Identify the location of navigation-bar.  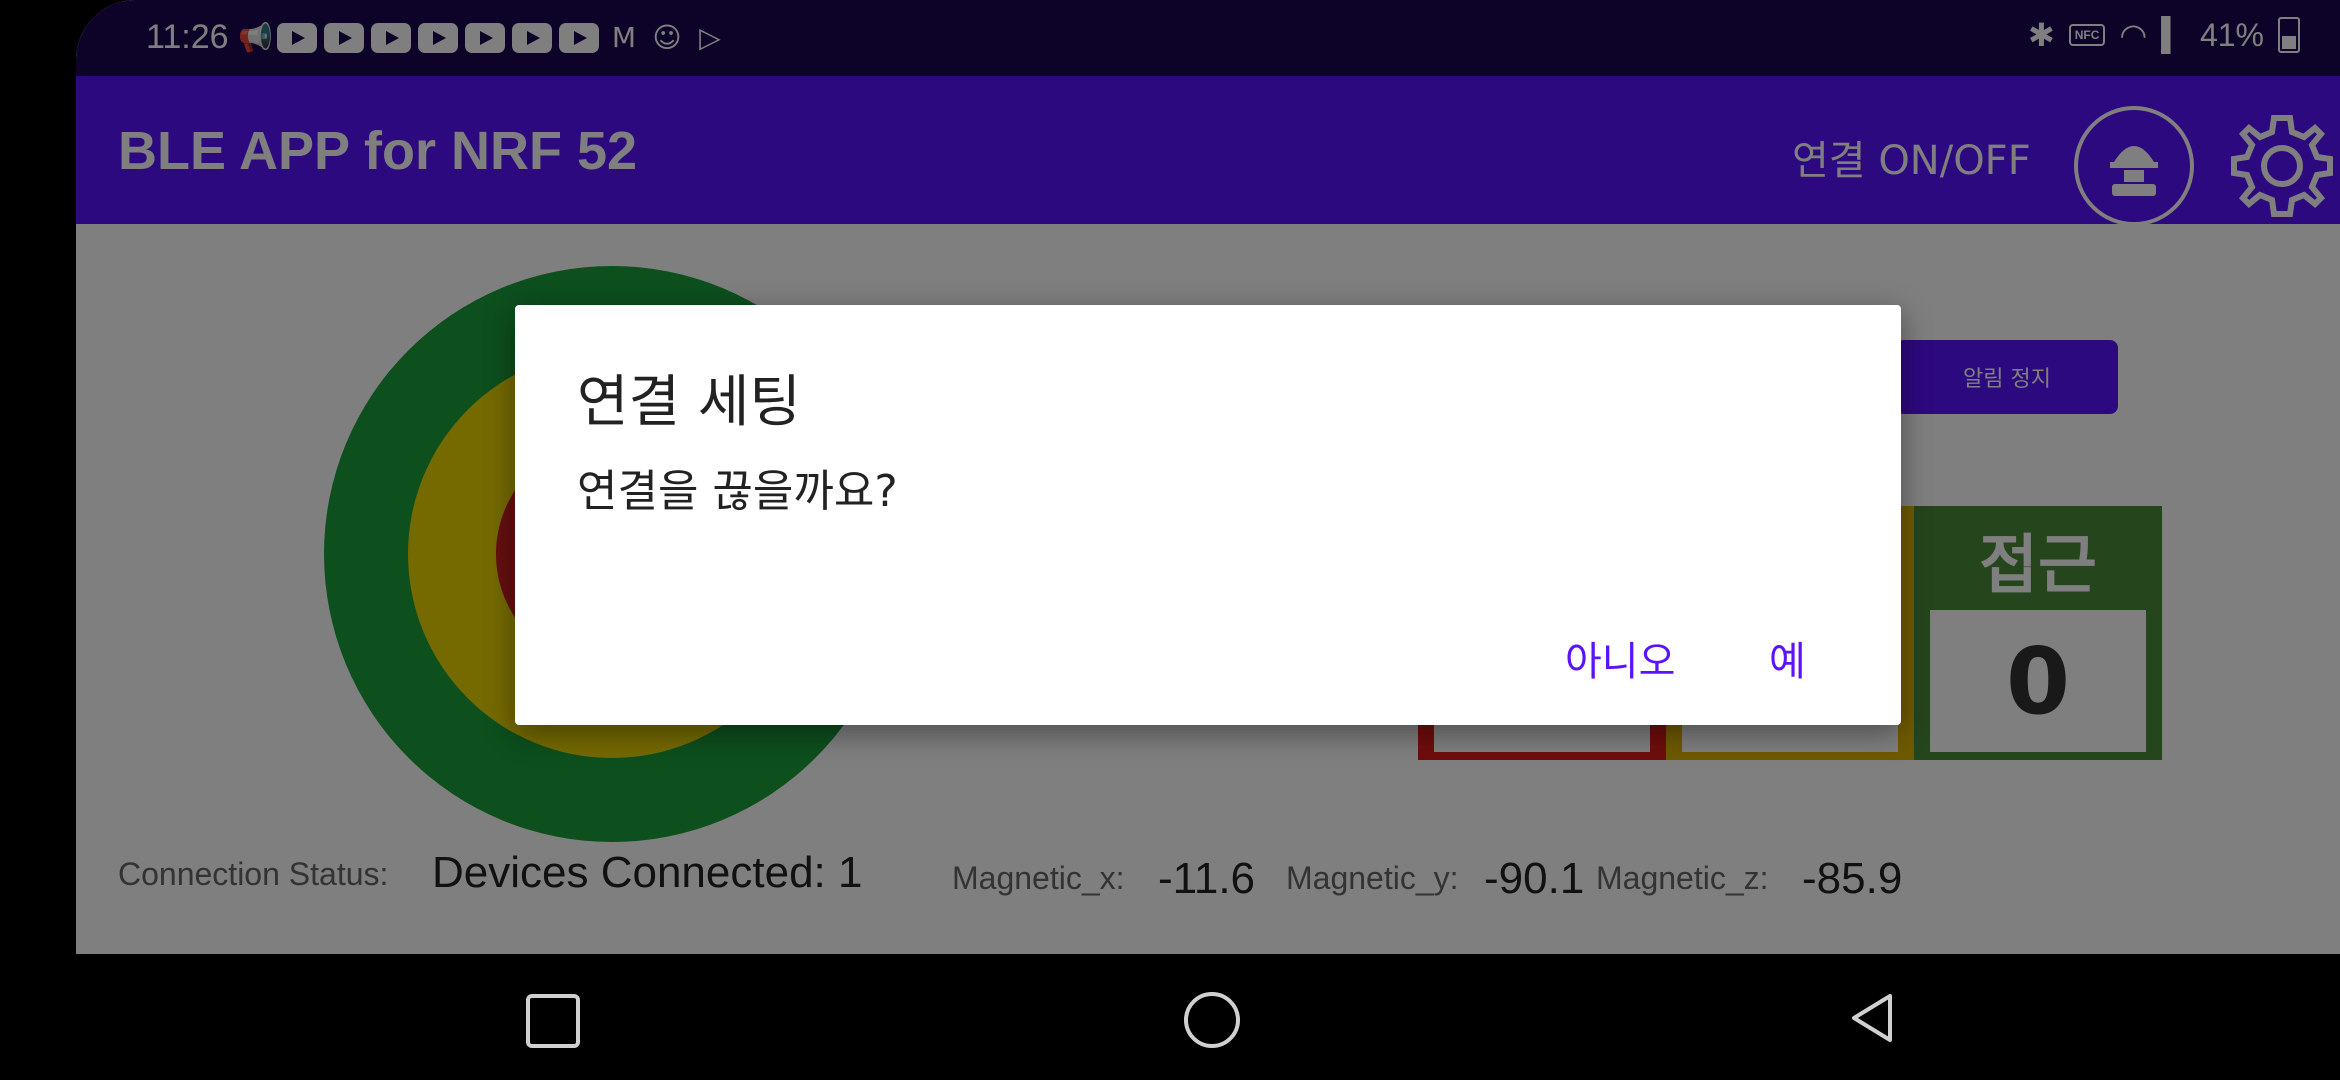
(1170, 1017).